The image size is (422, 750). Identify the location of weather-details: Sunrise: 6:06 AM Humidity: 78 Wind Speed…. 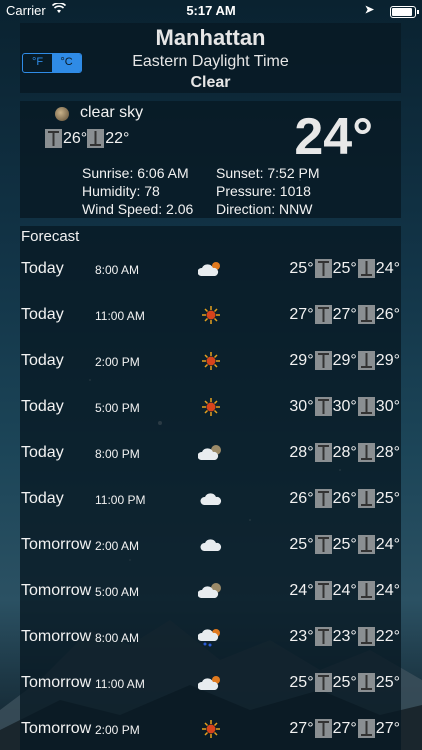
(201, 191).